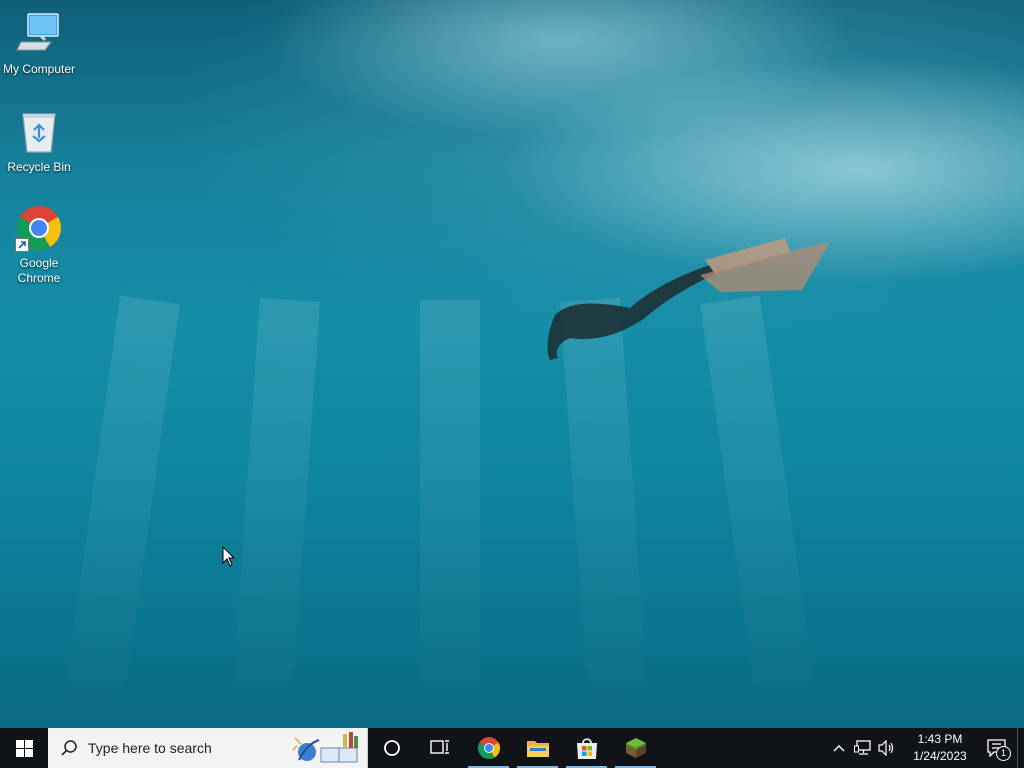  I want to click on network-button, so click(863, 748).